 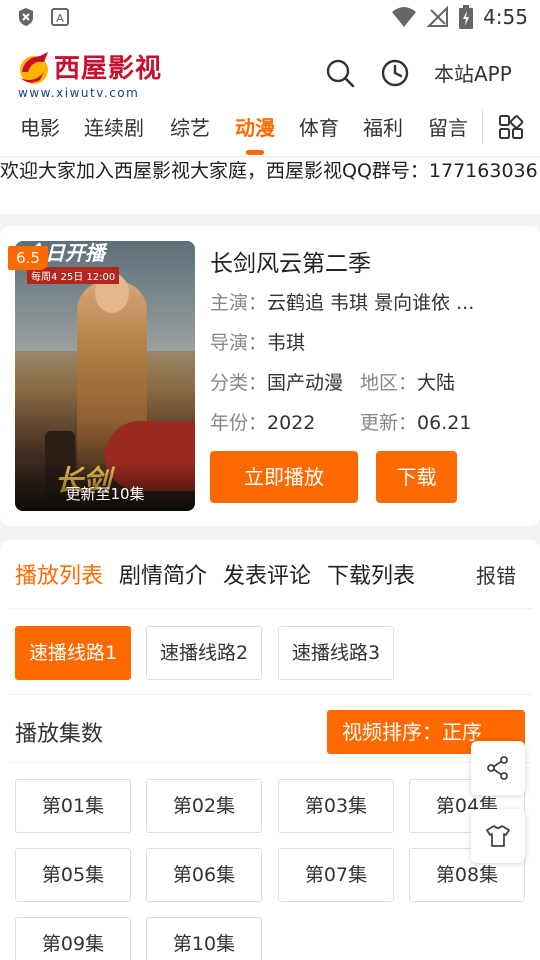 I want to click on episode-button: 第05集, so click(x=73, y=875).